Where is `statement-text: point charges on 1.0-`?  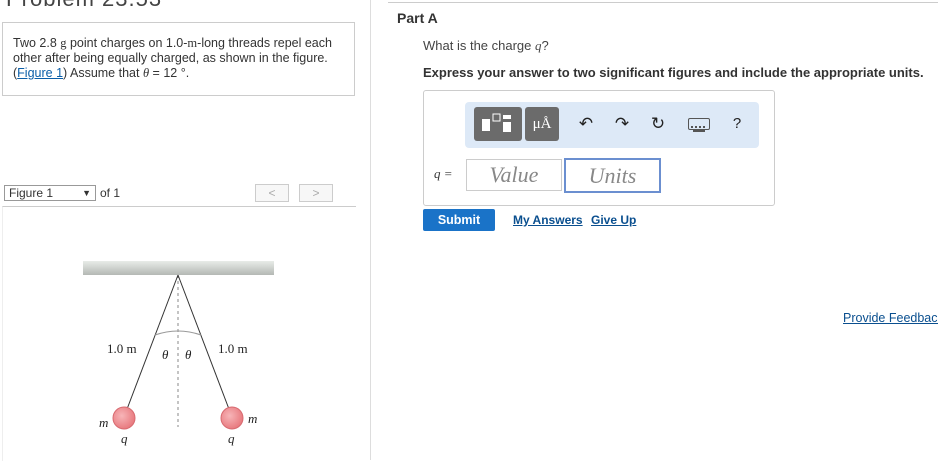 statement-text: point charges on 1.0- is located at coordinates (127, 43).